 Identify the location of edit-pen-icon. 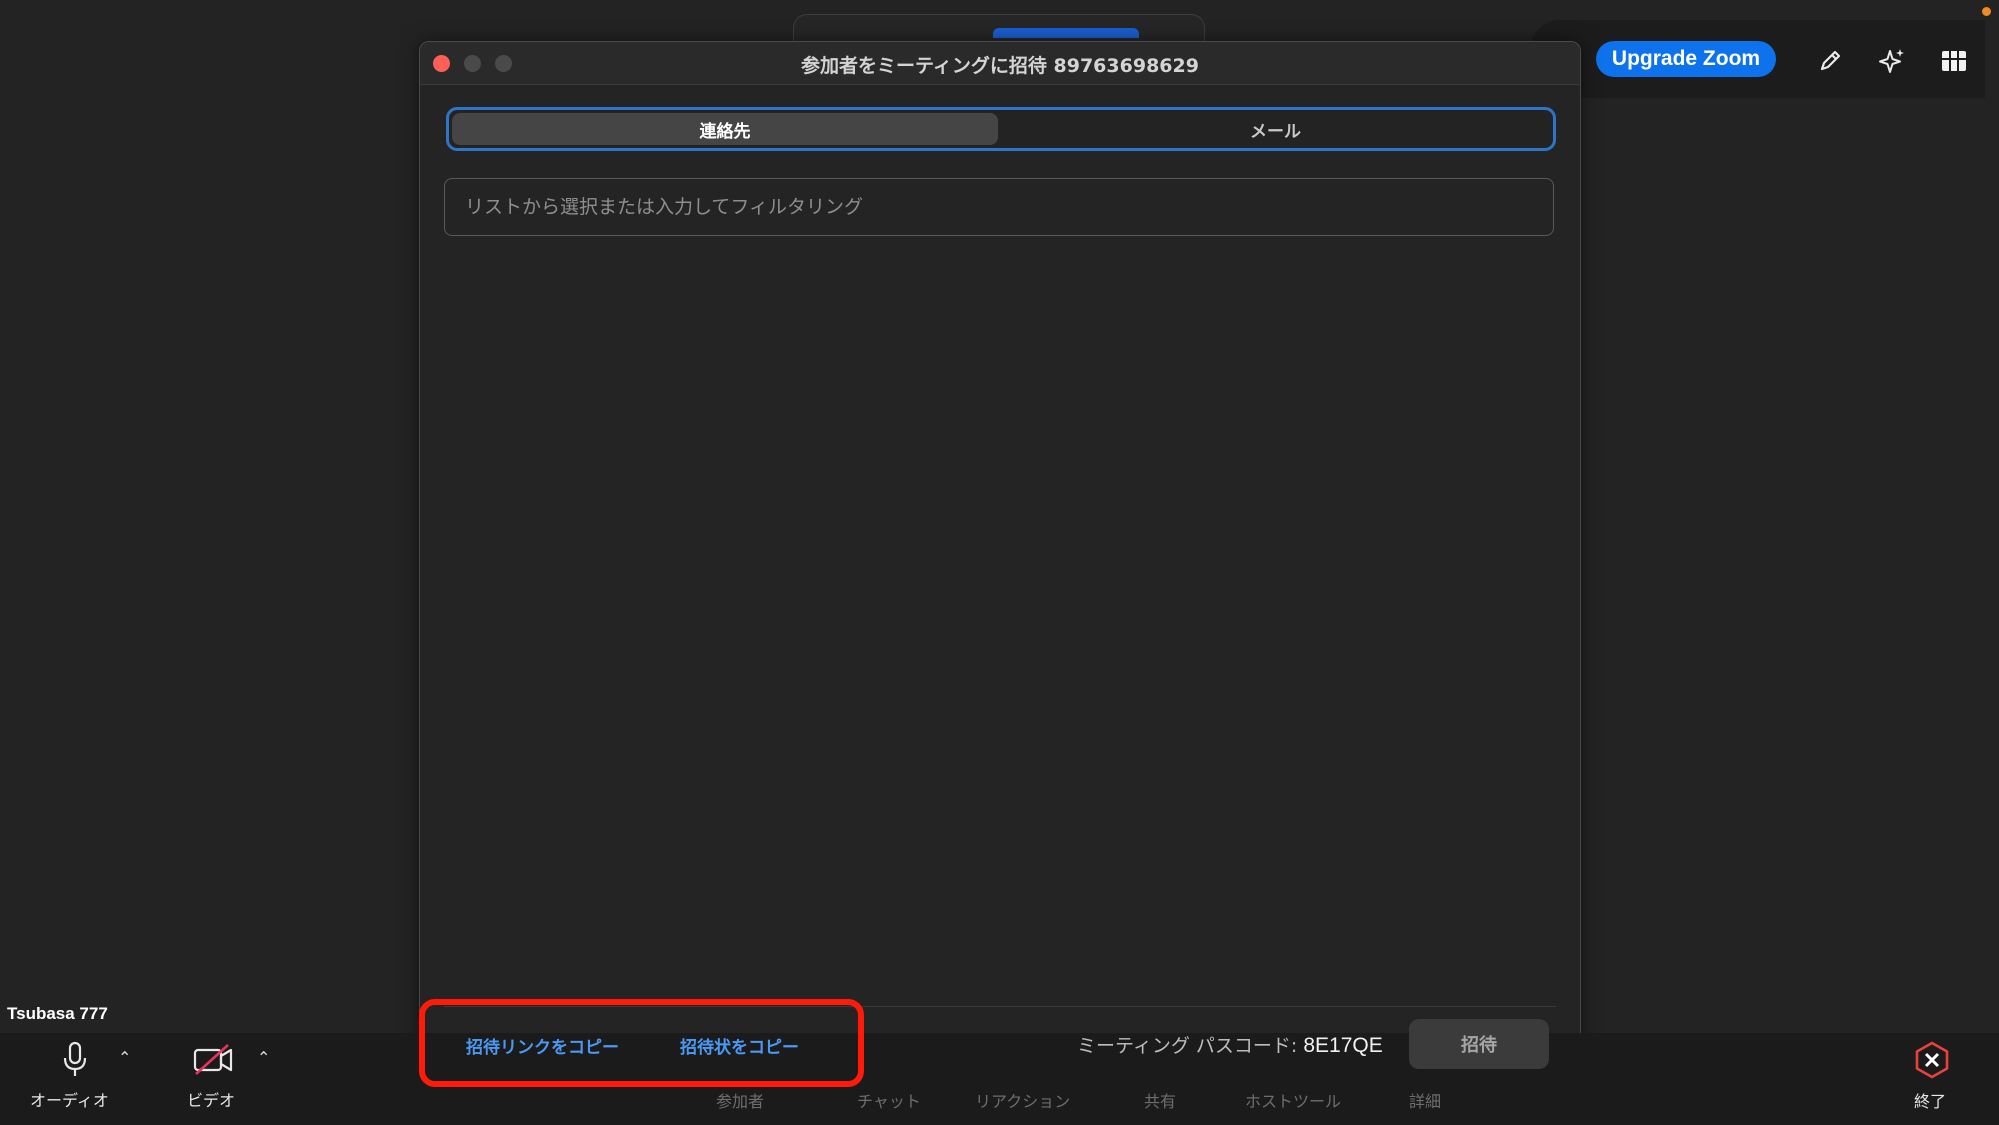
(1830, 61).